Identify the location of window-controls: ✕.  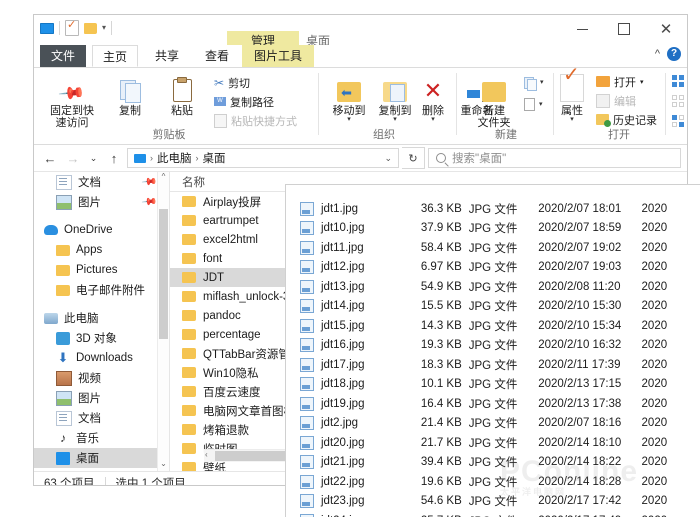
(624, 29).